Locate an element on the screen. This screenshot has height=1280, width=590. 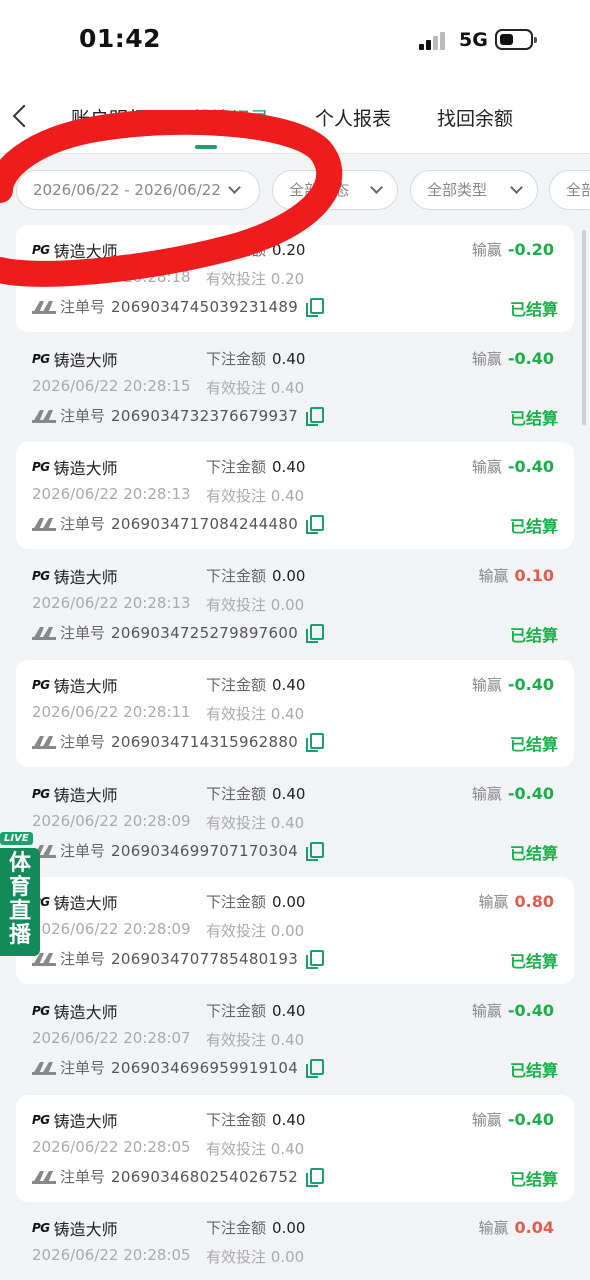
live-sports-badge: LIVE 体育直播 is located at coordinates (20, 894).